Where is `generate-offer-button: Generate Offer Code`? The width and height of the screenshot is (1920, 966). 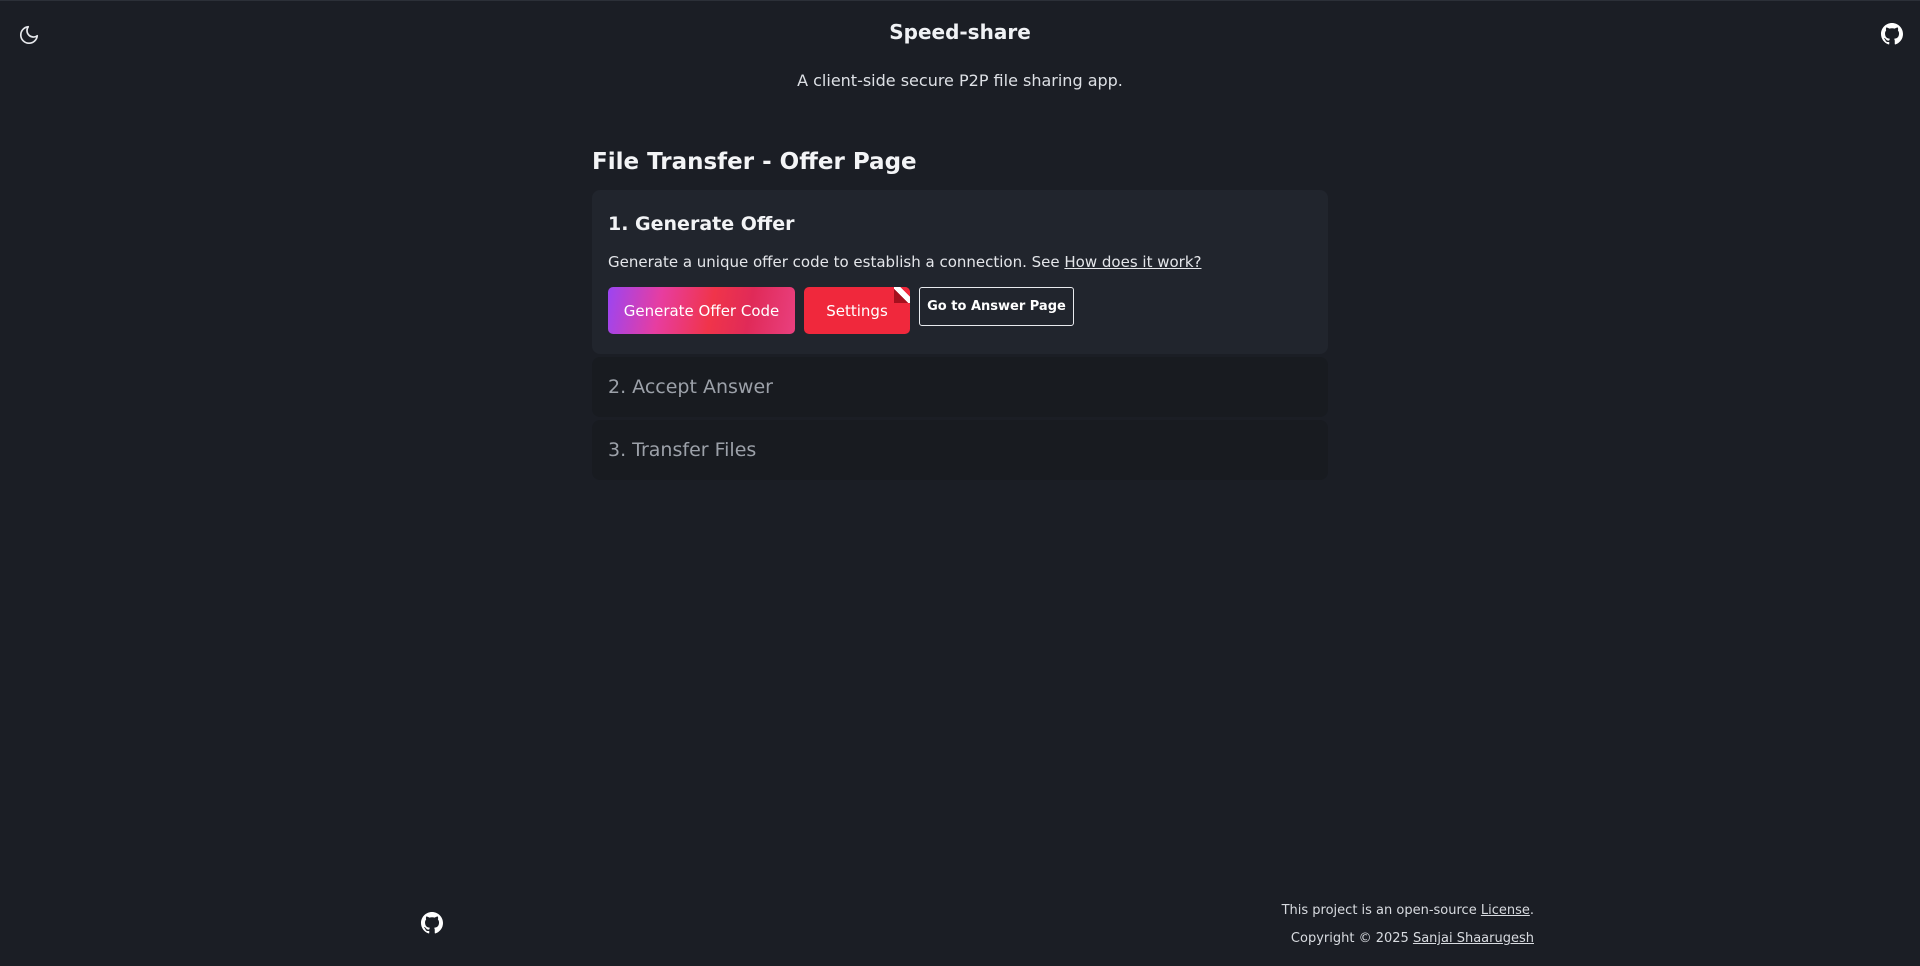
generate-offer-button: Generate Offer Code is located at coordinates (701, 310).